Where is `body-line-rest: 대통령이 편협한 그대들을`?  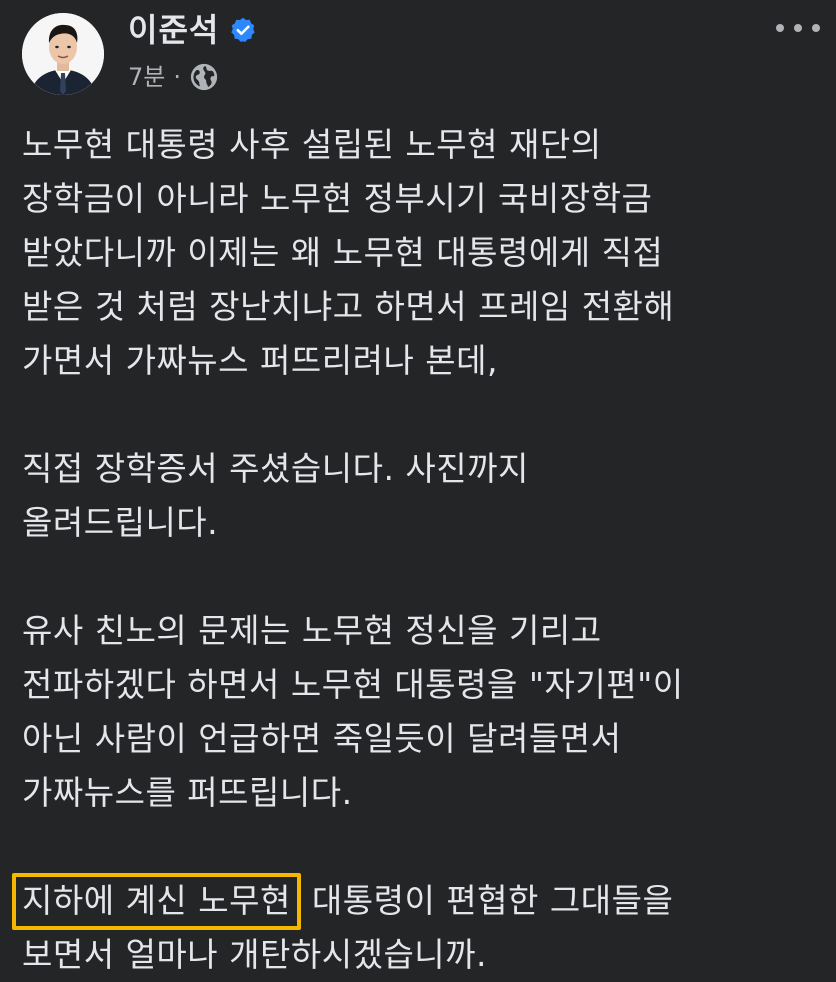 body-line-rest: 대통령이 편협한 그대들을 is located at coordinates (487, 900).